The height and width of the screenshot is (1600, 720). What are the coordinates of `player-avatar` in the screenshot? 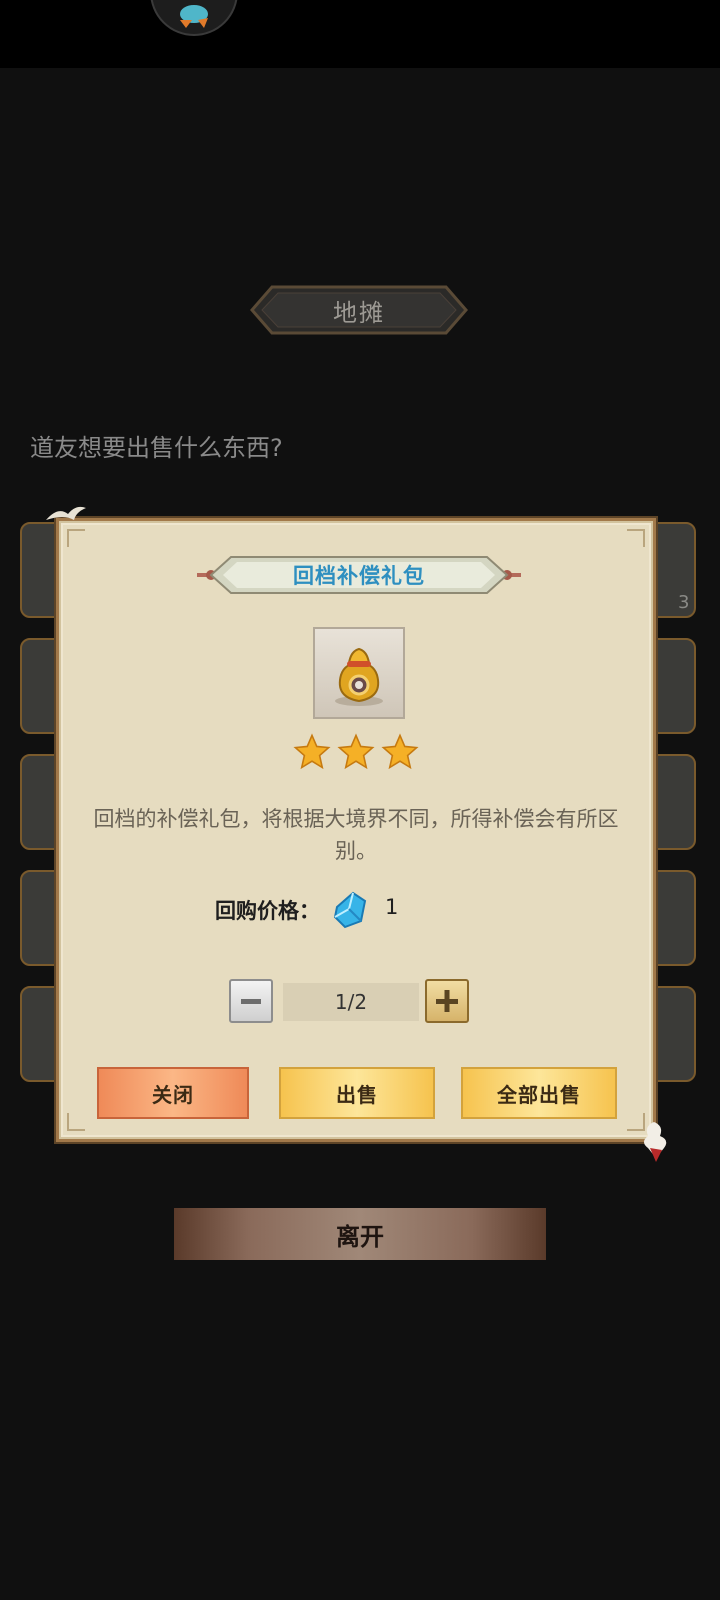 It's located at (194, 18).